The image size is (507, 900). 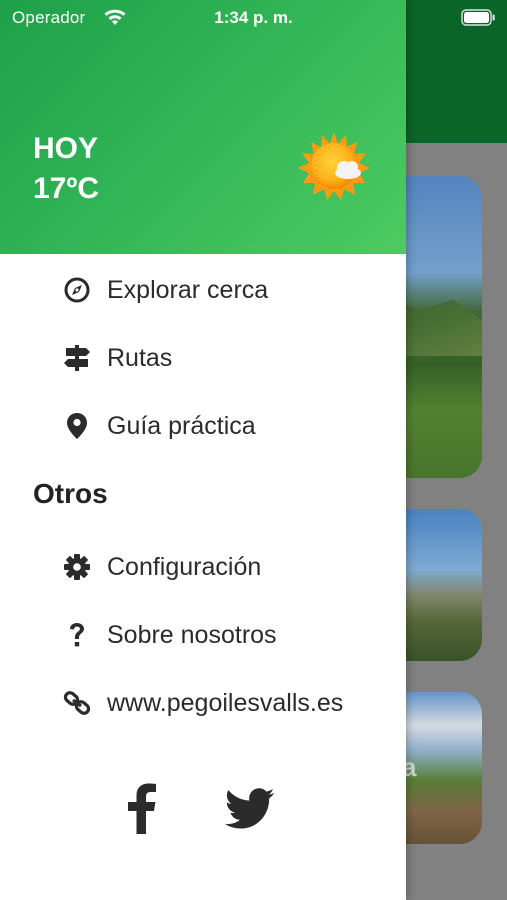 What do you see at coordinates (478, 17) in the screenshot?
I see `battery-icon` at bounding box center [478, 17].